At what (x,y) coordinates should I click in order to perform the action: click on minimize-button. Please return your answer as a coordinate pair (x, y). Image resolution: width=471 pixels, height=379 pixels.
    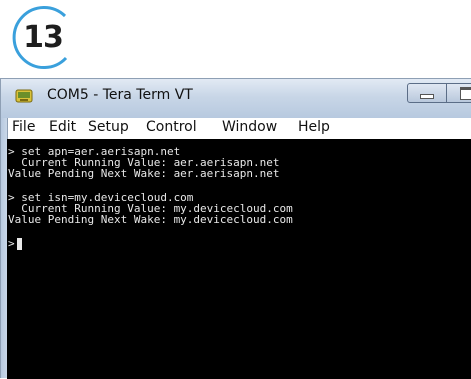
    Looking at the image, I should click on (427, 93).